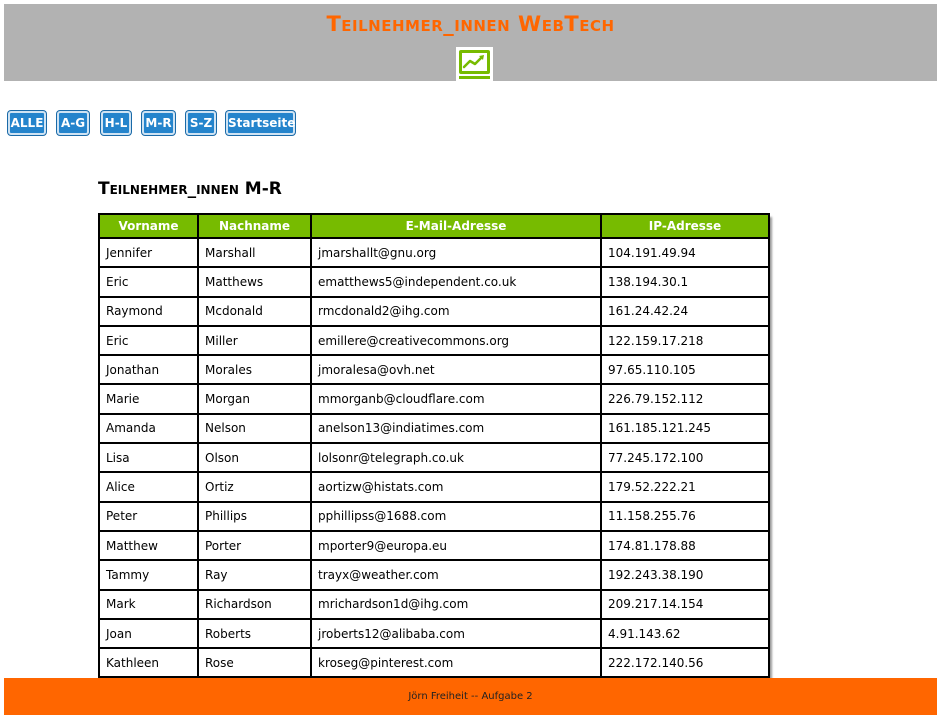 This screenshot has height=720, width=942. I want to click on cell-nachname: Porter, so click(254, 545).